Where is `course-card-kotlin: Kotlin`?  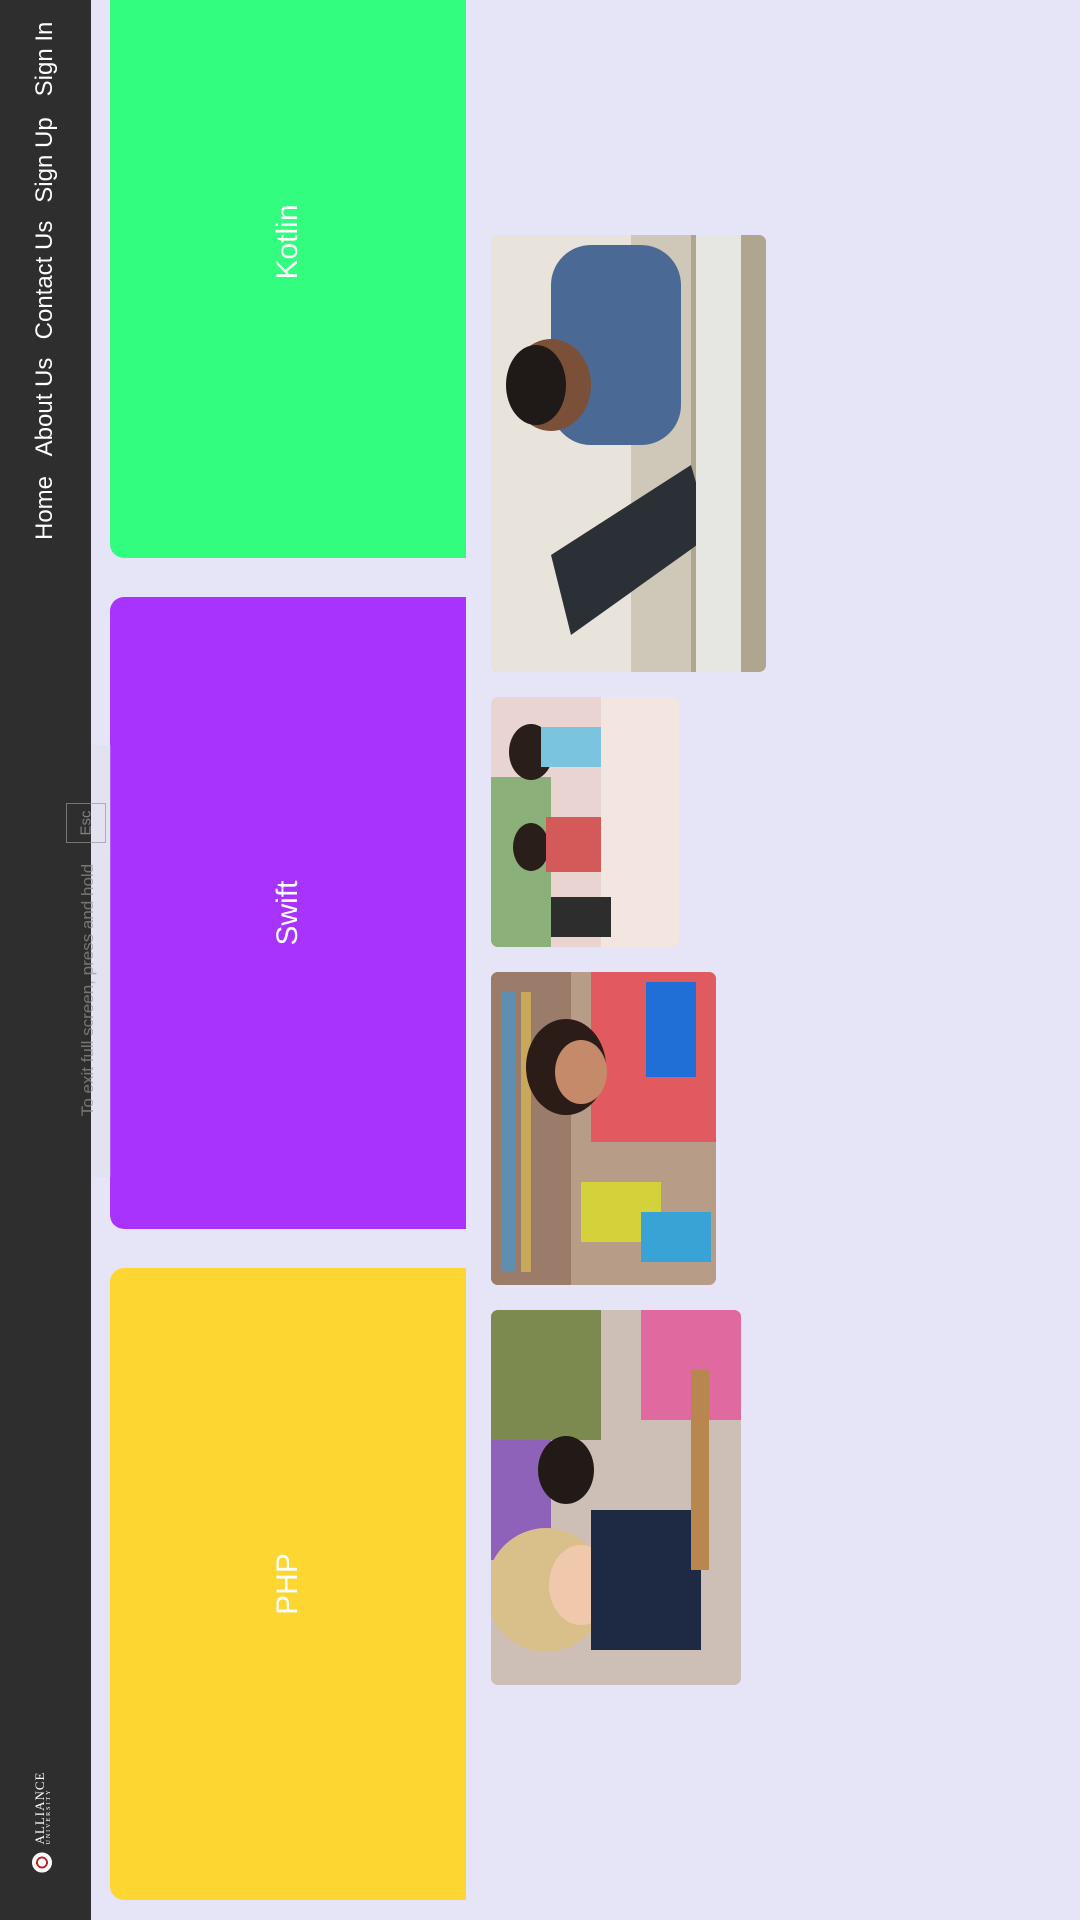
course-card-kotlin: Kotlin is located at coordinates (288, 279).